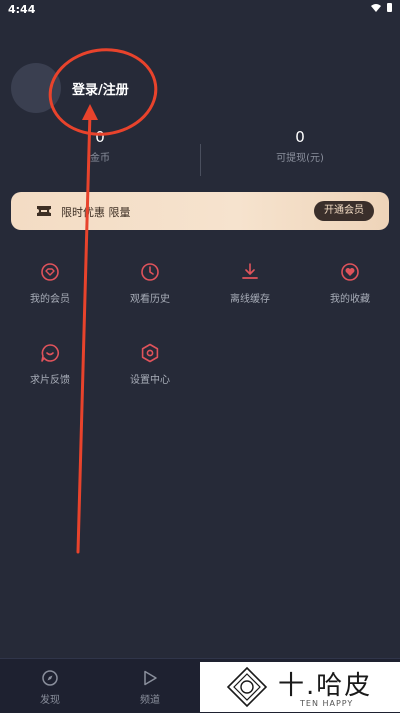 This screenshot has height=713, width=400. What do you see at coordinates (300, 137) in the screenshot?
I see `withdrawable-value: 0` at bounding box center [300, 137].